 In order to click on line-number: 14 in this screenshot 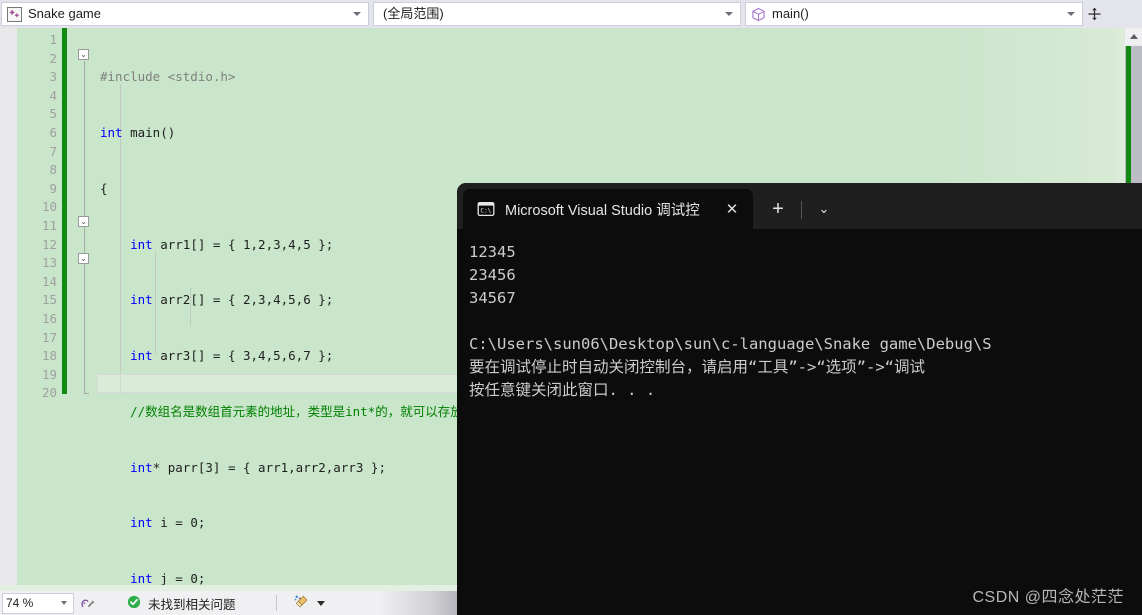, I will do `click(49, 281)`.